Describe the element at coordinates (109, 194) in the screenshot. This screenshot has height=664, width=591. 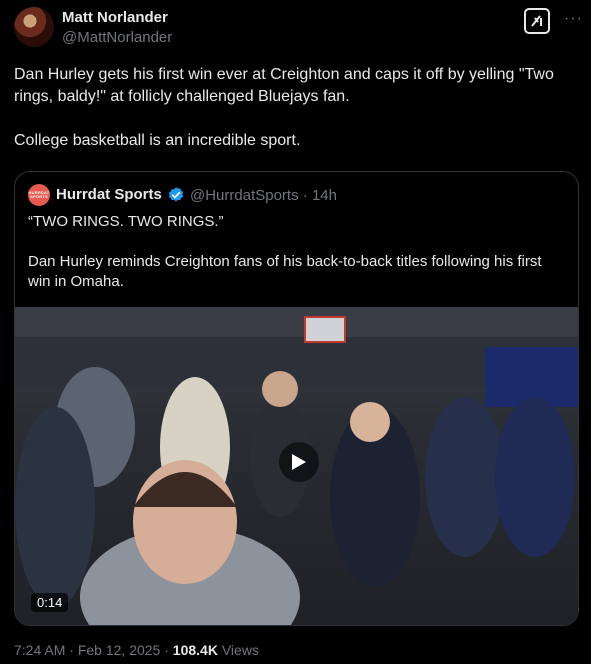
I see `quoted-author-name: Hurrdat Sports` at that location.